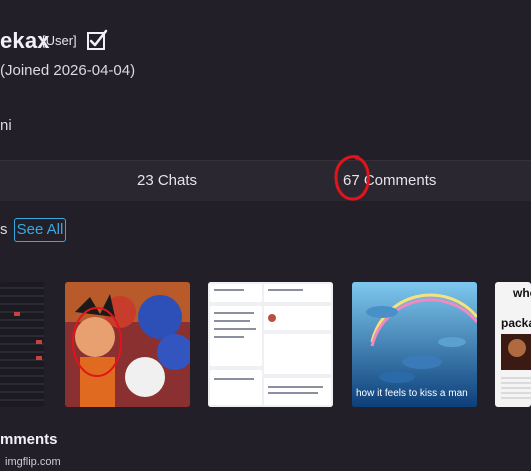 The image size is (531, 471). Describe the element at coordinates (97, 39) in the screenshot. I see `checkbox-checked-icon` at that location.